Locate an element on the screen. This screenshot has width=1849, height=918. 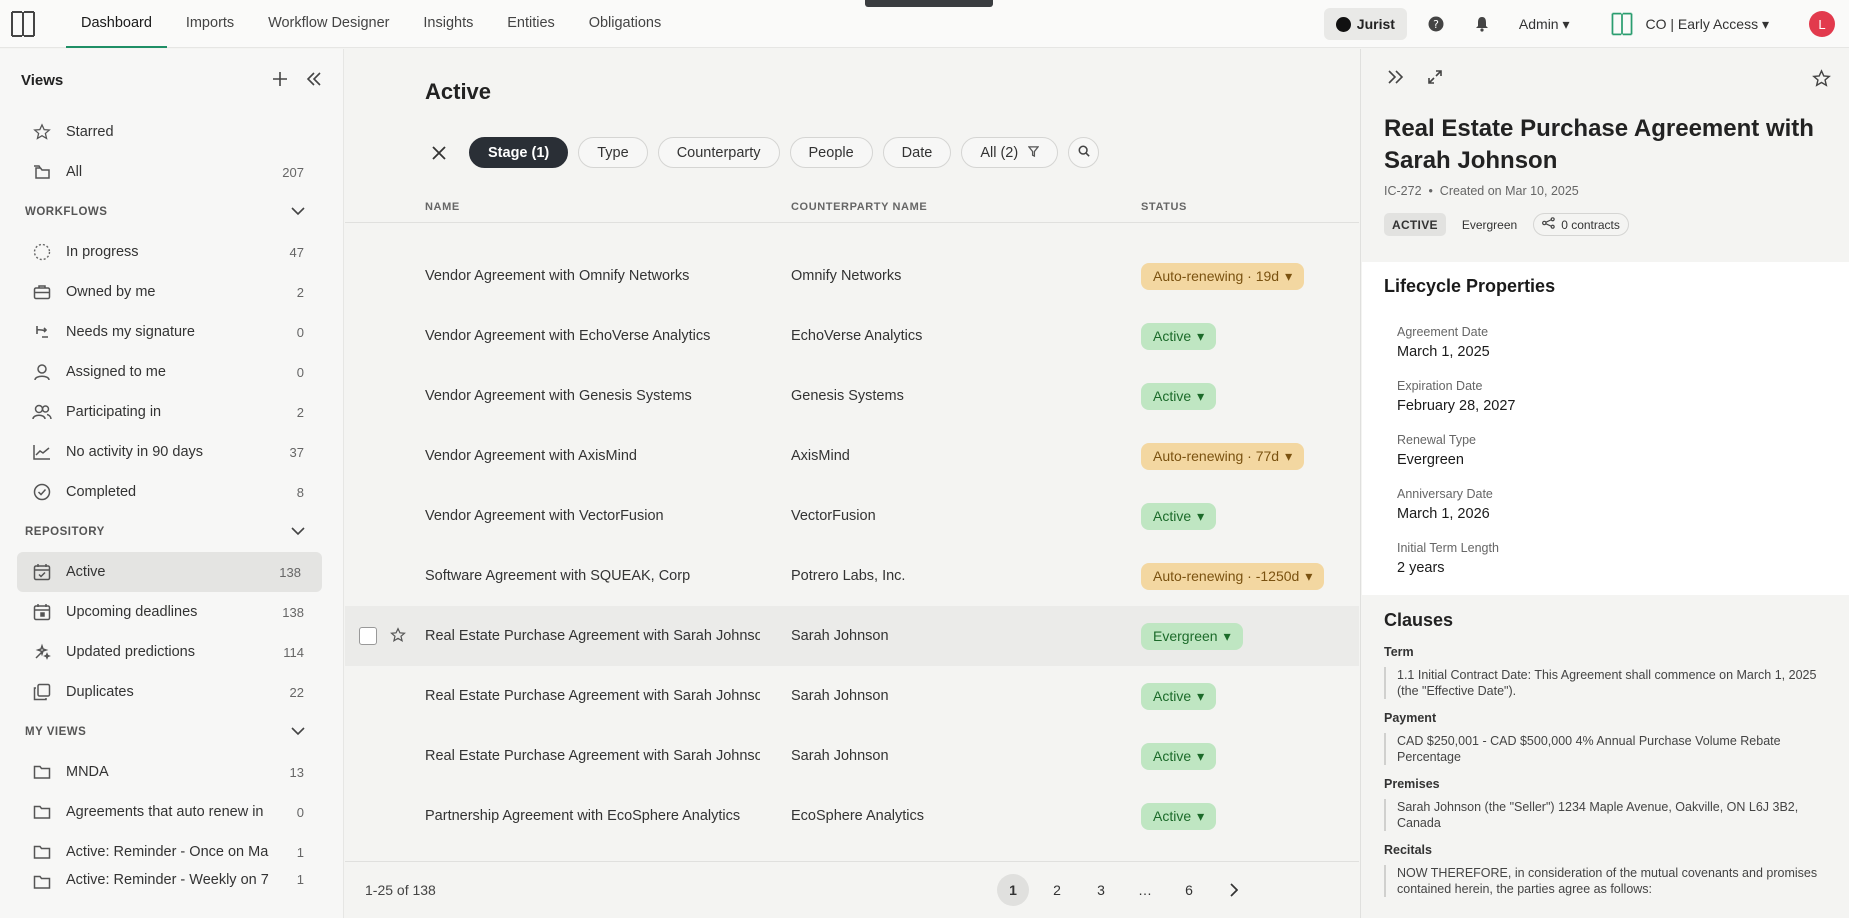
status-badge: Evergreen ▾ is located at coordinates (1192, 636).